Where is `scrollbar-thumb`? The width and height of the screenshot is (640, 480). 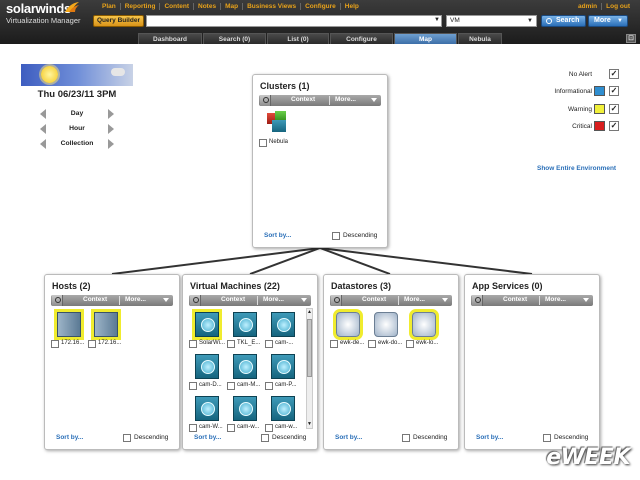 scrollbar-thumb is located at coordinates (309, 348).